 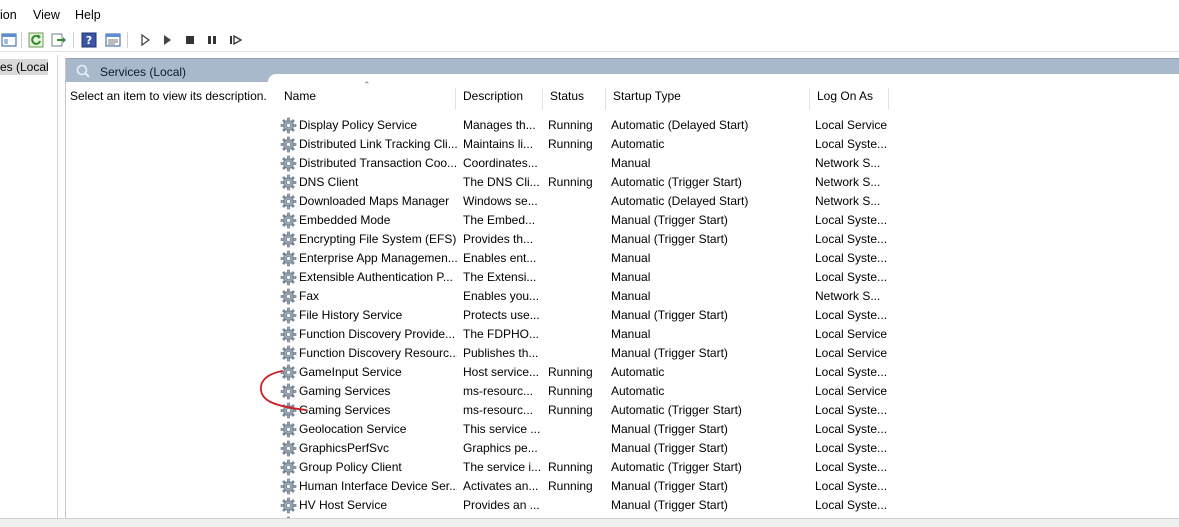 What do you see at coordinates (680, 201) in the screenshot?
I see `service-startup-type: Automatic (Delayed Start)` at bounding box center [680, 201].